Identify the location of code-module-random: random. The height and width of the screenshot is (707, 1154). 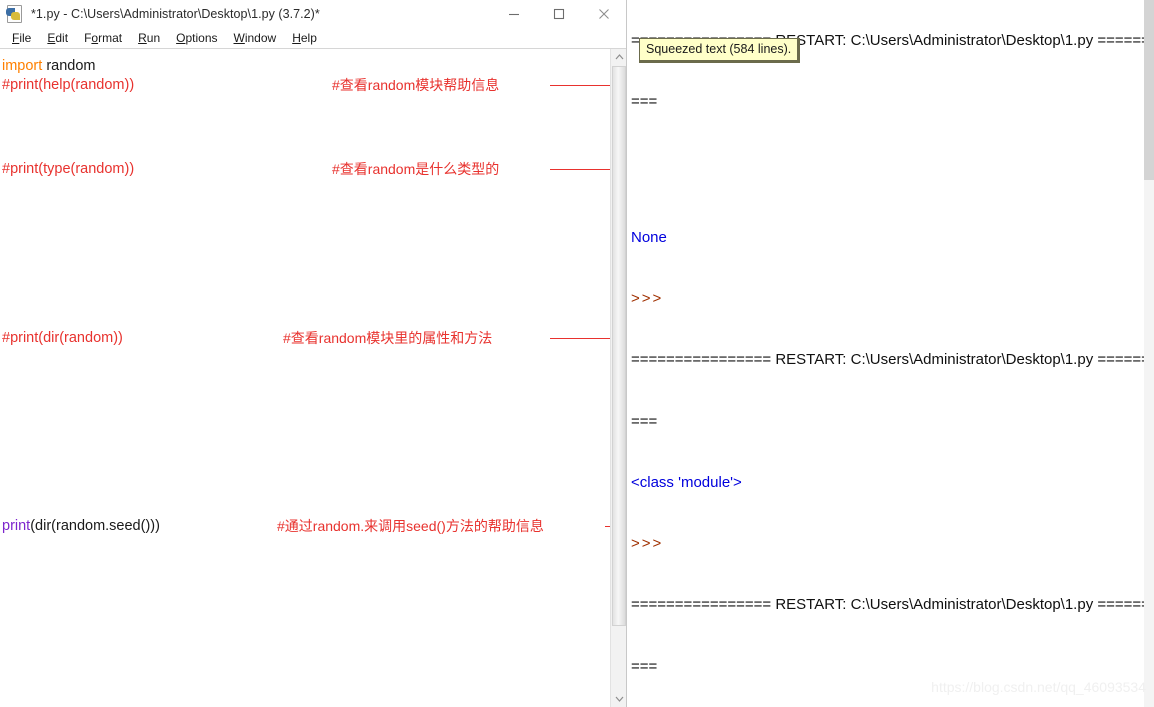
(69, 66).